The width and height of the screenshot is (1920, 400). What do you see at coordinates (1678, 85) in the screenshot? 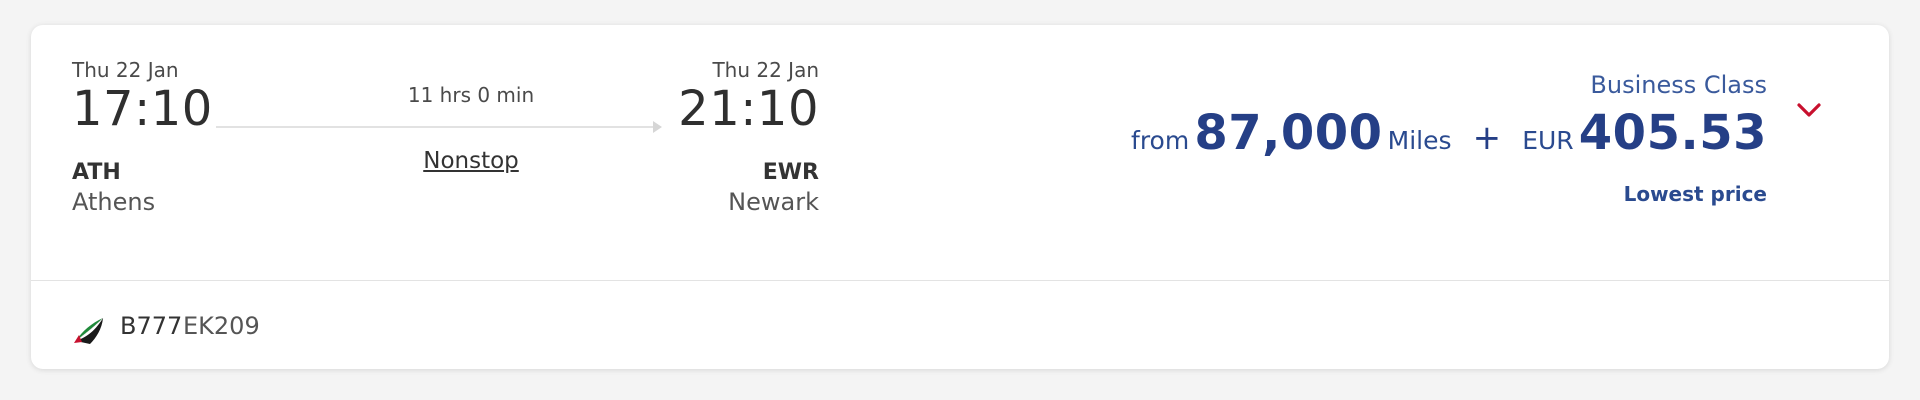
I see `cabin-class: Business Class` at bounding box center [1678, 85].